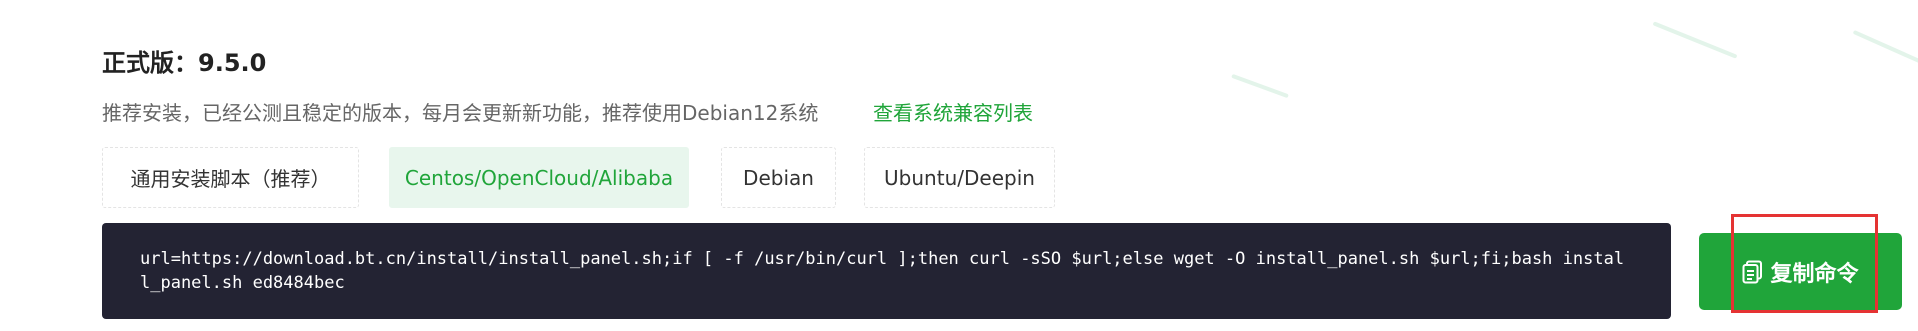 The height and width of the screenshot is (331, 1918). Describe the element at coordinates (230, 177) in the screenshot. I see `tab-generic-script: 通用安装脚本（推荐）` at that location.